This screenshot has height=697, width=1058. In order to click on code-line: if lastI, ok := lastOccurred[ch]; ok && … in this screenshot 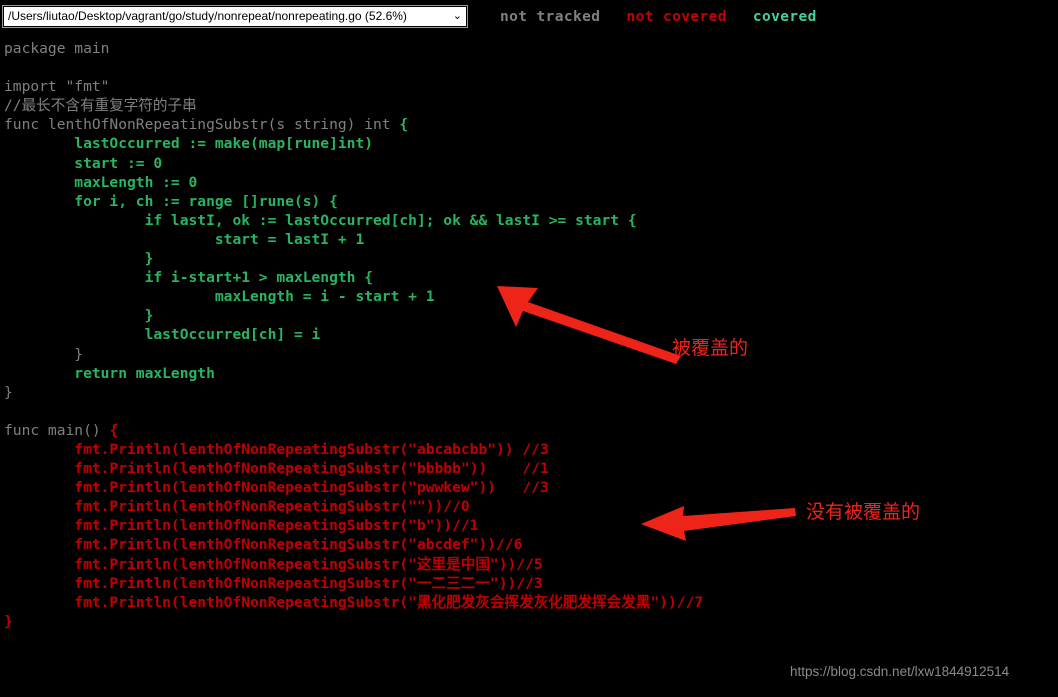, I will do `click(320, 220)`.